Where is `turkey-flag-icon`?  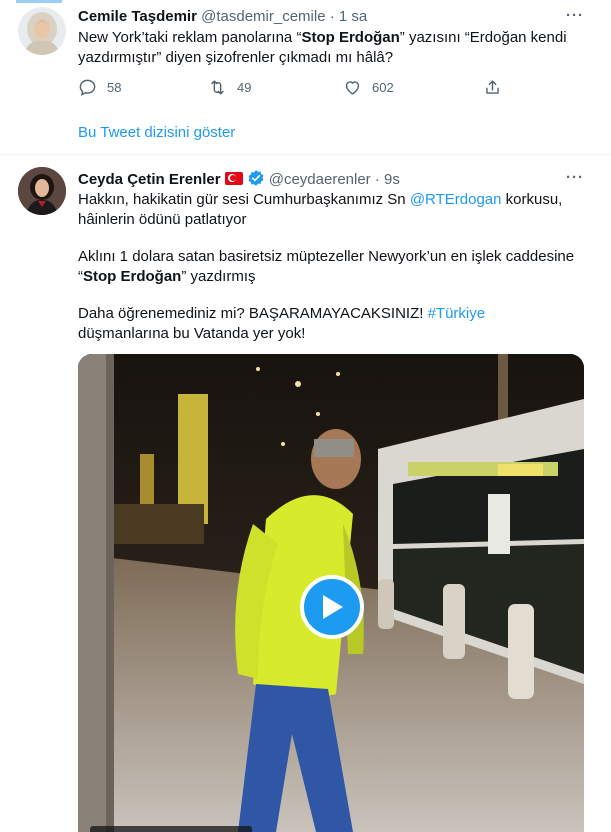 turkey-flag-icon is located at coordinates (233, 178).